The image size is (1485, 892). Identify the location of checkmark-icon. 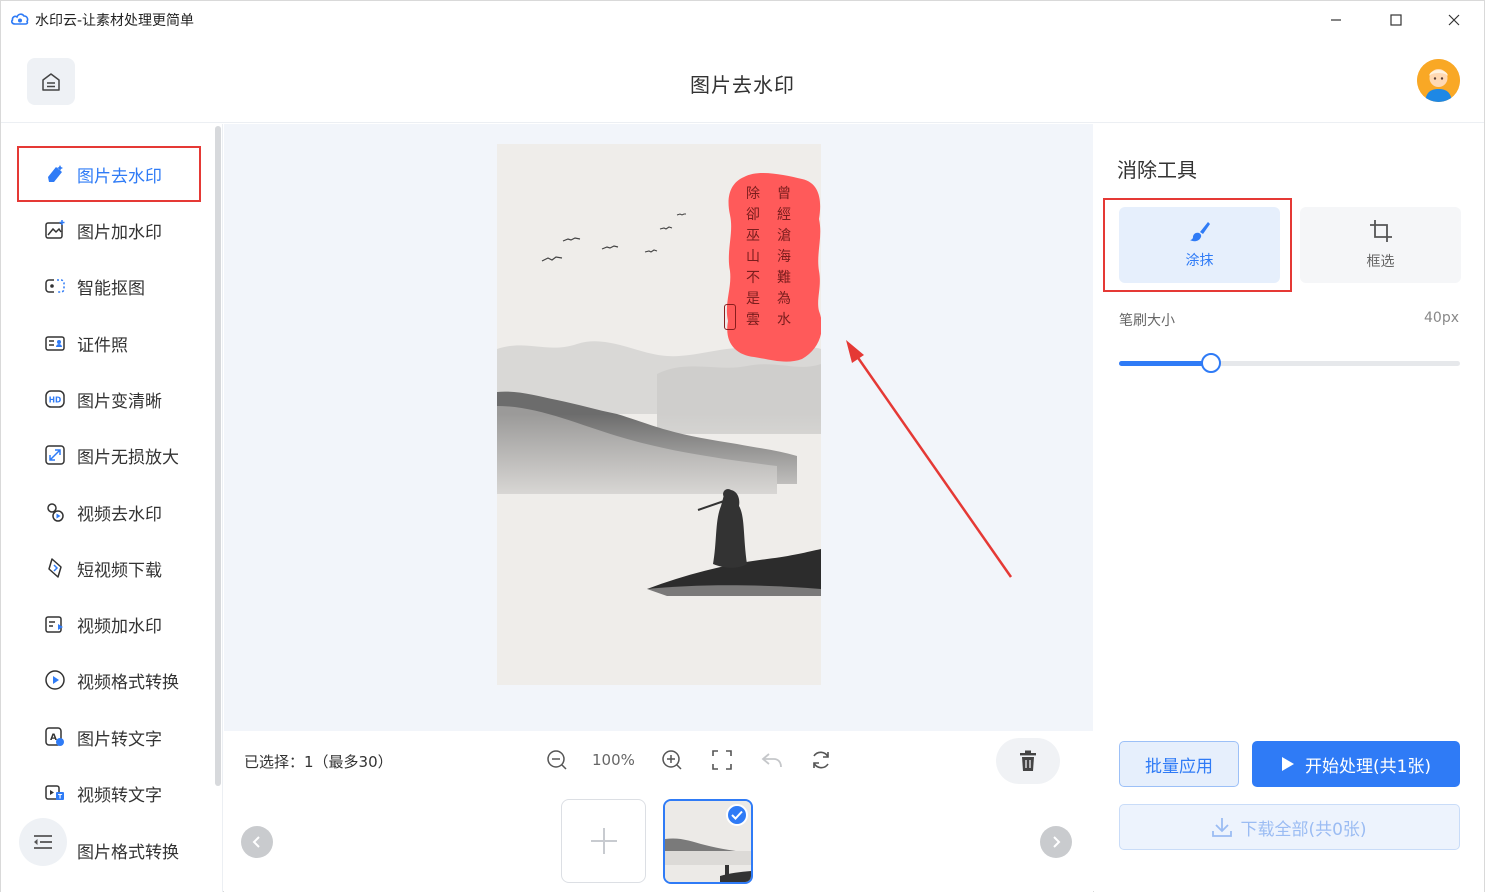
(737, 815).